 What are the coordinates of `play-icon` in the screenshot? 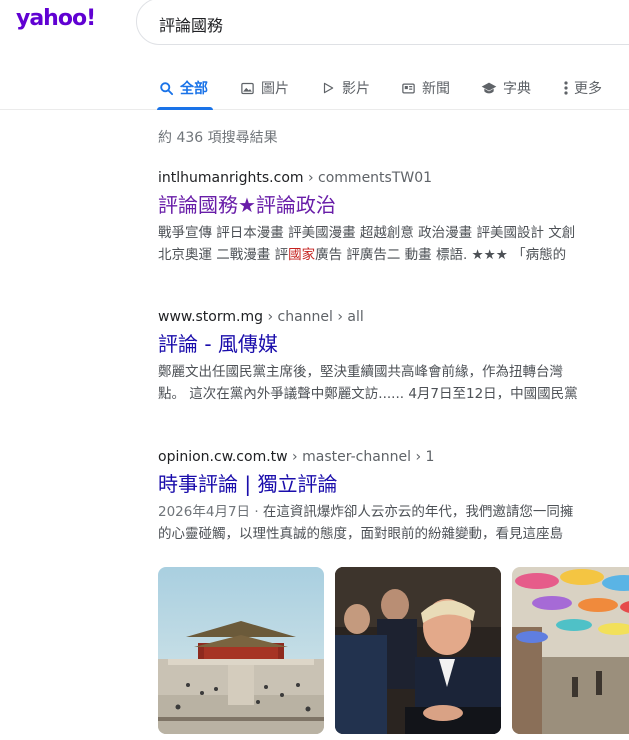 It's located at (328, 88).